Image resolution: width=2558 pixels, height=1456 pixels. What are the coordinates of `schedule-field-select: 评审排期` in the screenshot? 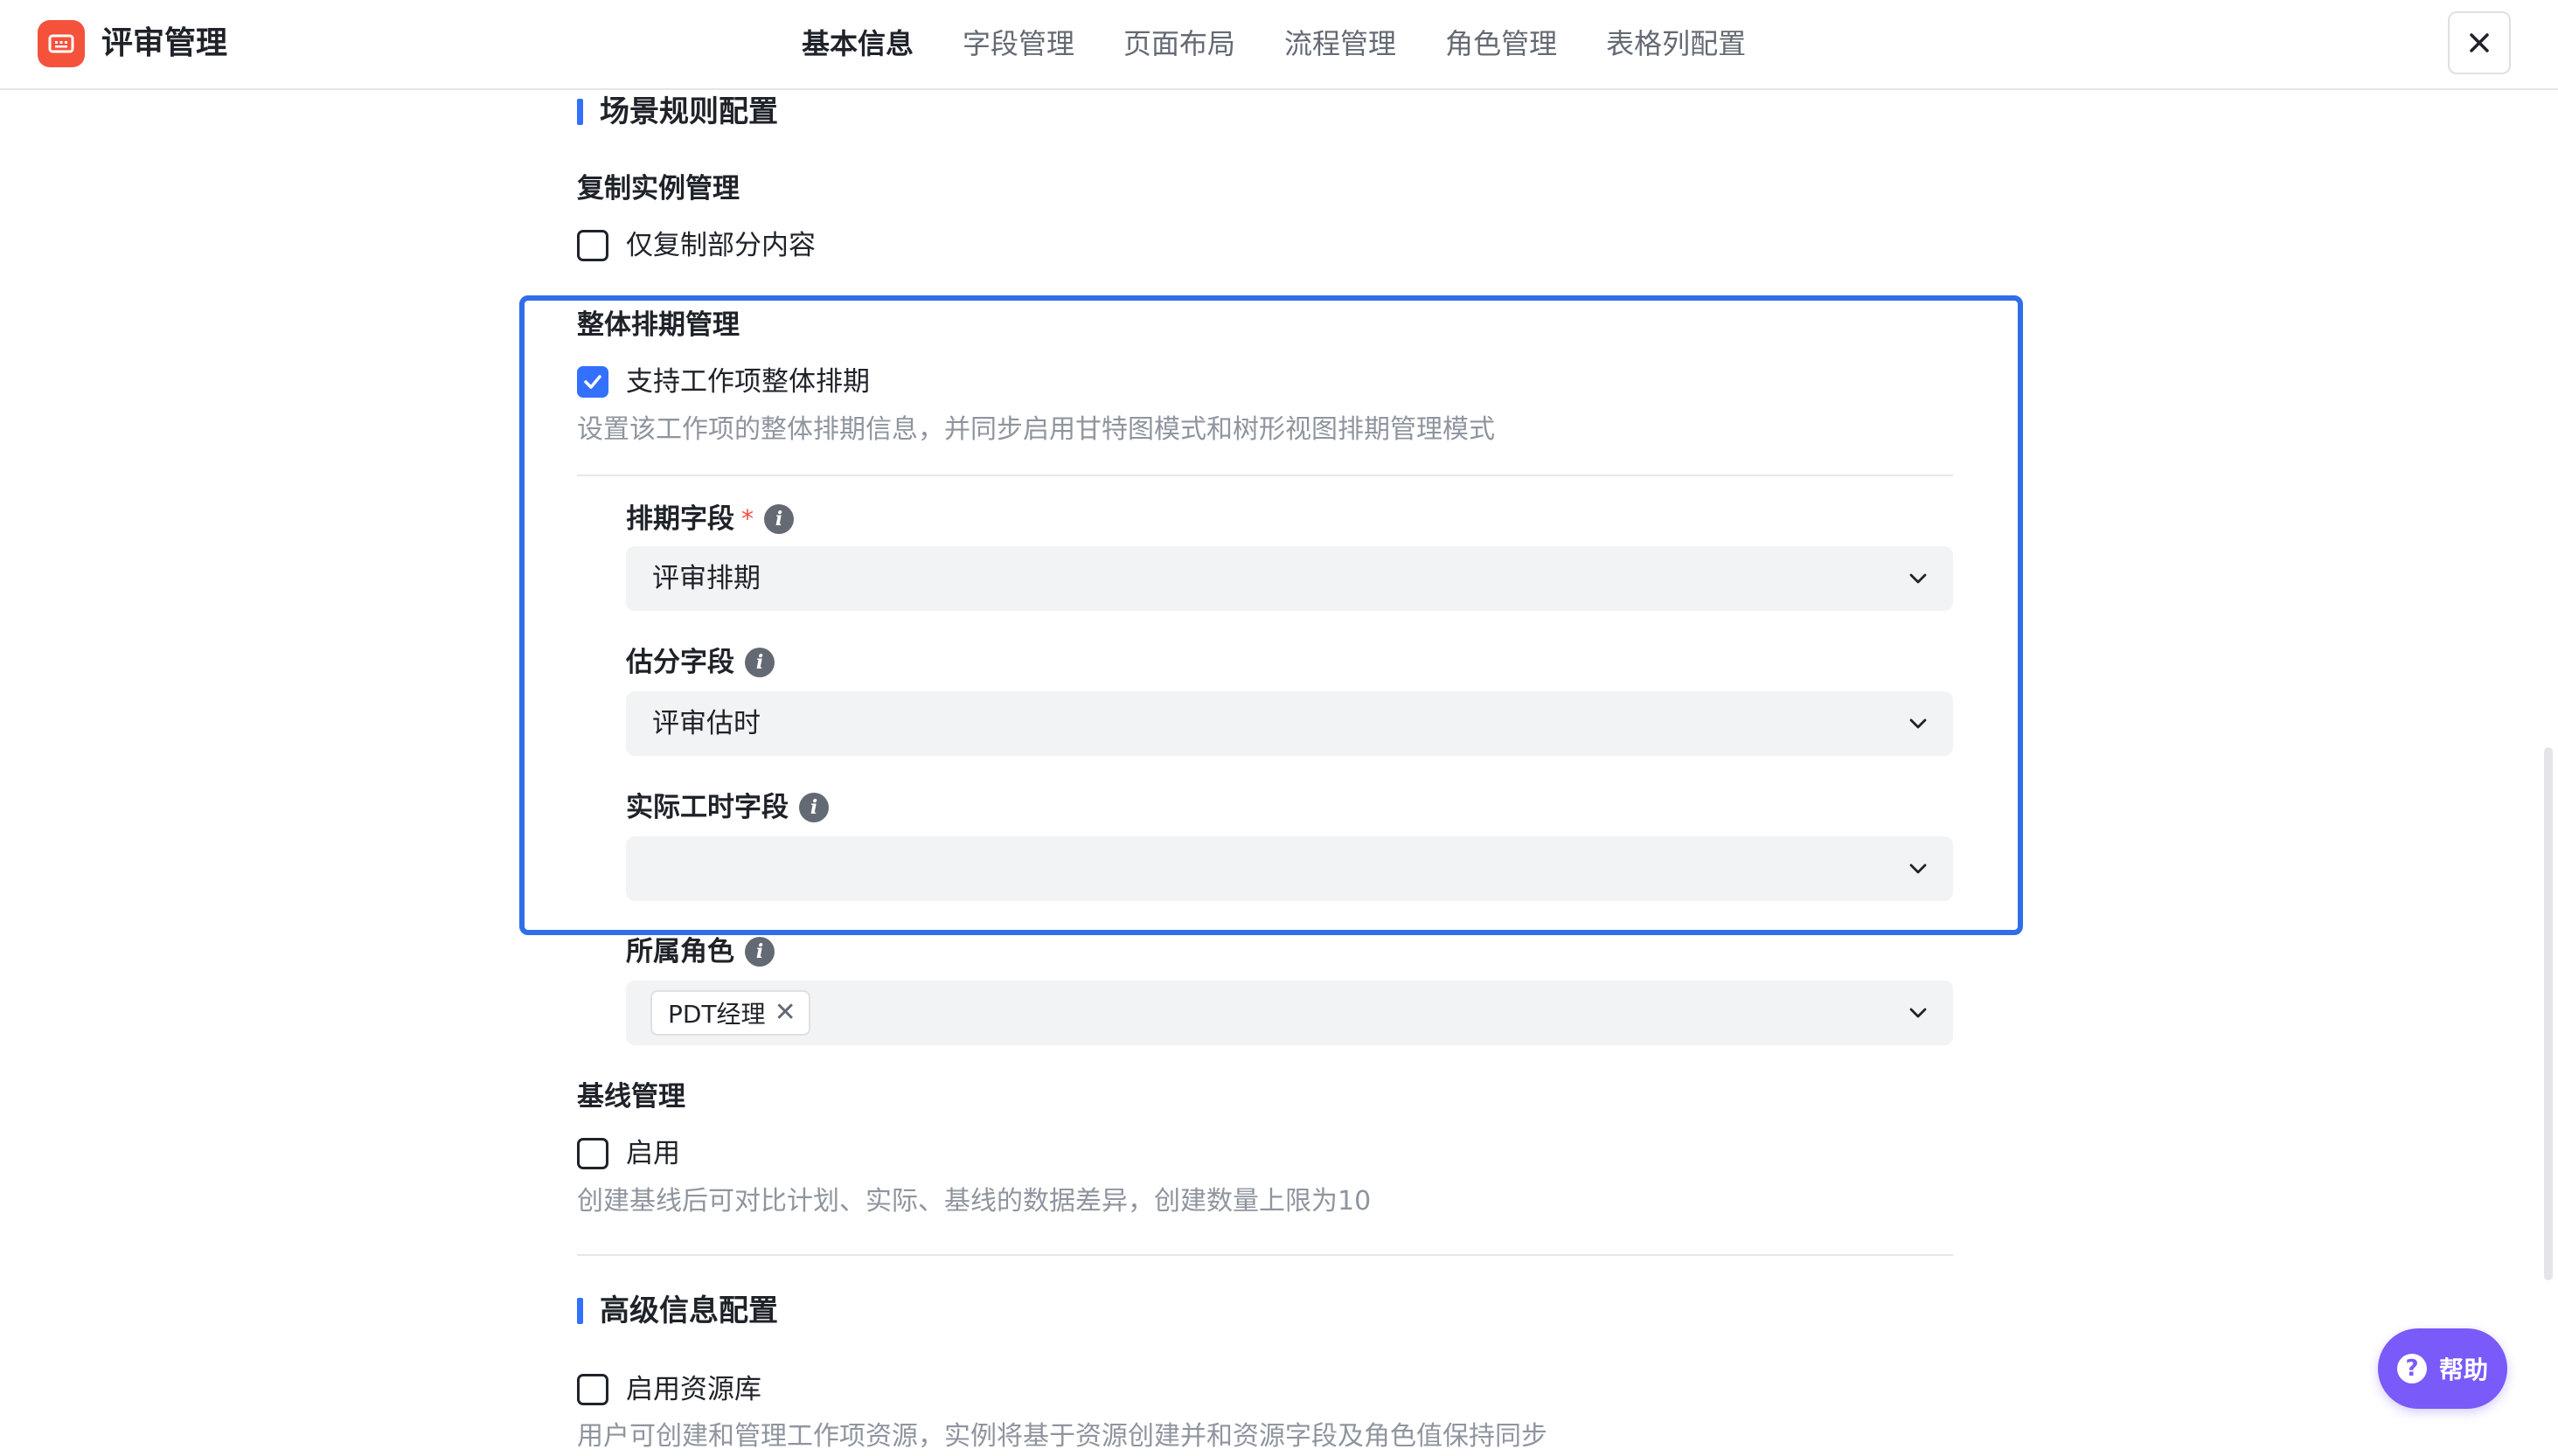 It's located at (1289, 578).